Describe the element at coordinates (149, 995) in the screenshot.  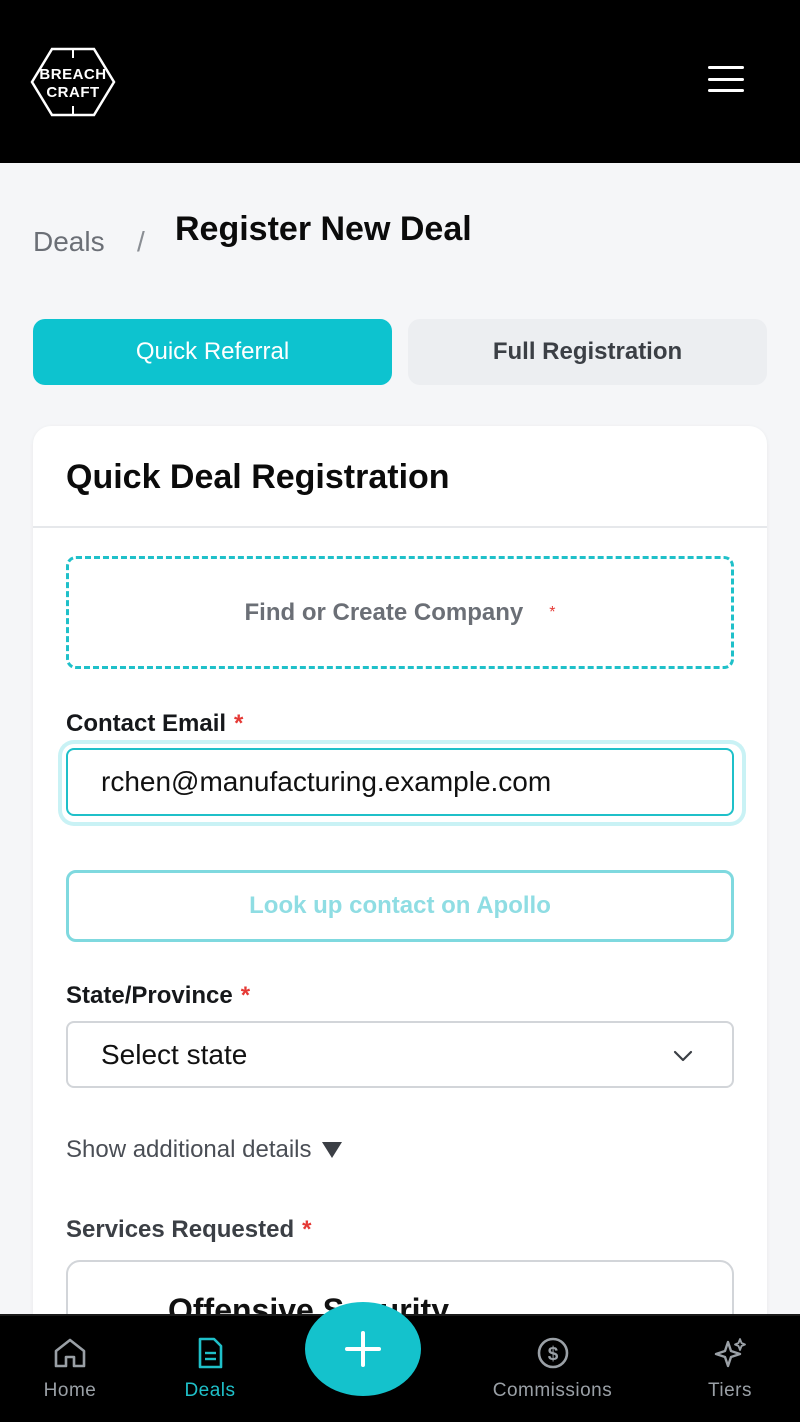
I see `state-label-text: State/Province` at that location.